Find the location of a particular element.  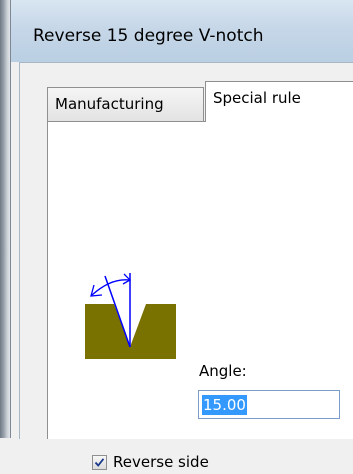

tab-manufacturing: Manufacturing is located at coordinates (125, 104).